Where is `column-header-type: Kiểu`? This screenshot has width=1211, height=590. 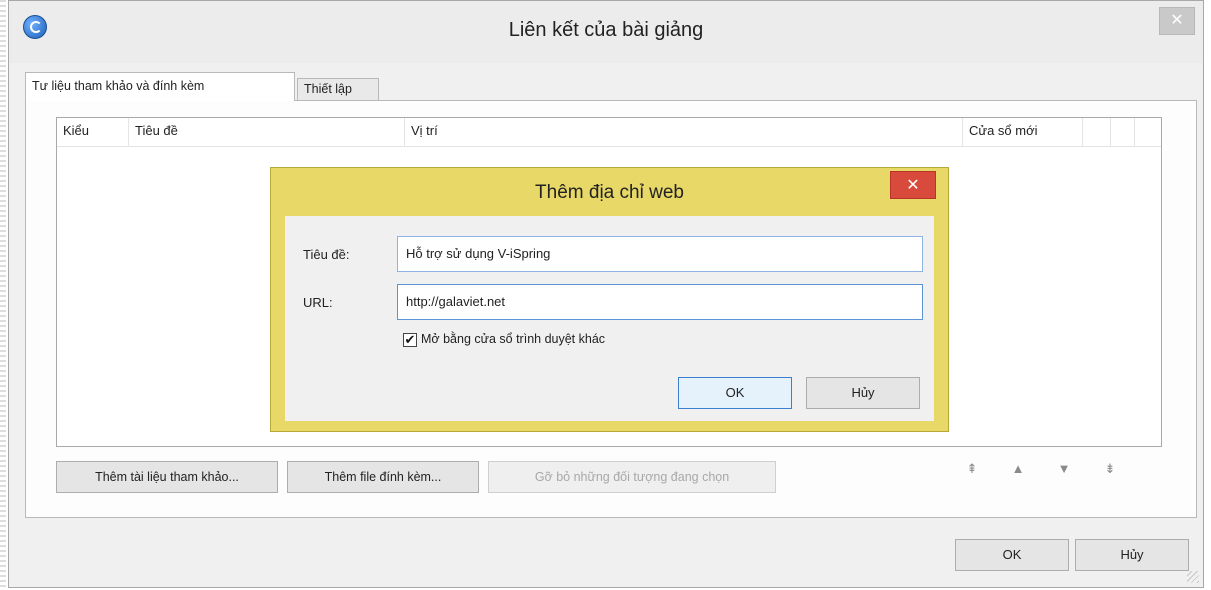 column-header-type: Kiểu is located at coordinates (93, 132).